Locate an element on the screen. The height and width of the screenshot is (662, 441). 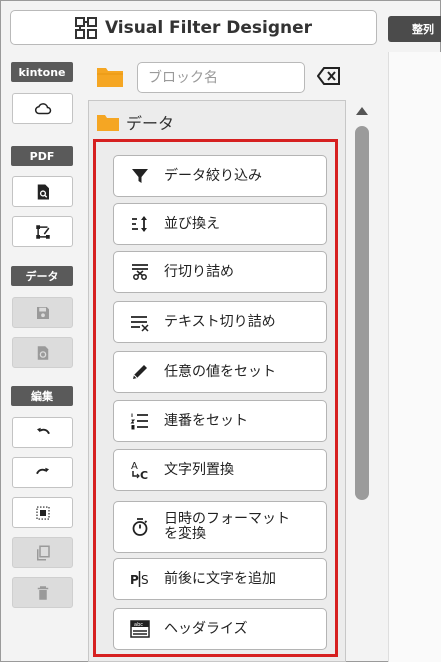
trash-icon is located at coordinates (42, 592).